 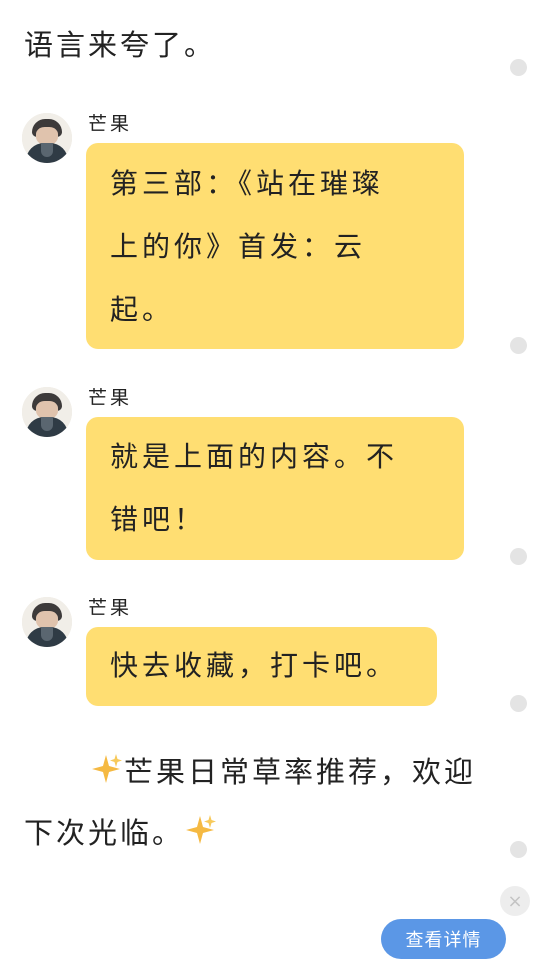 I want to click on message-line: 上的你》首发：云, so click(x=238, y=246).